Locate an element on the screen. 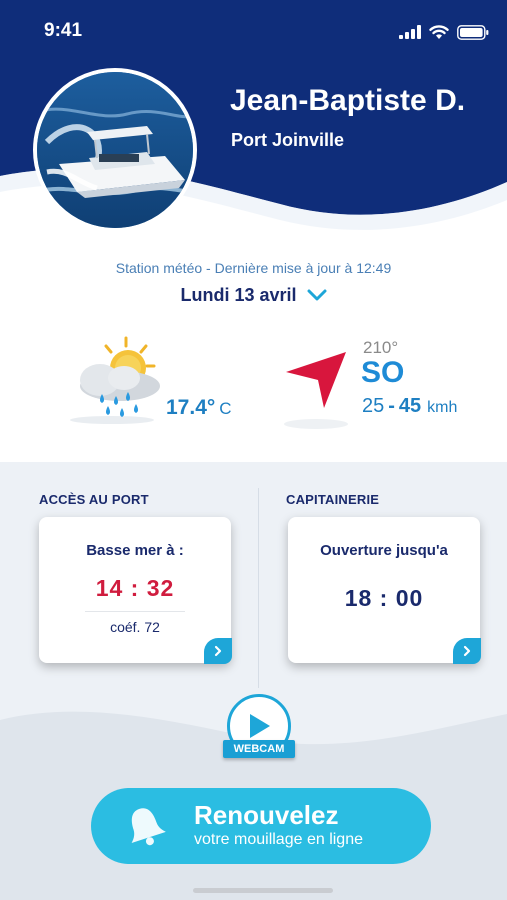 This screenshot has height=900, width=507. bell-icon is located at coordinates (148, 827).